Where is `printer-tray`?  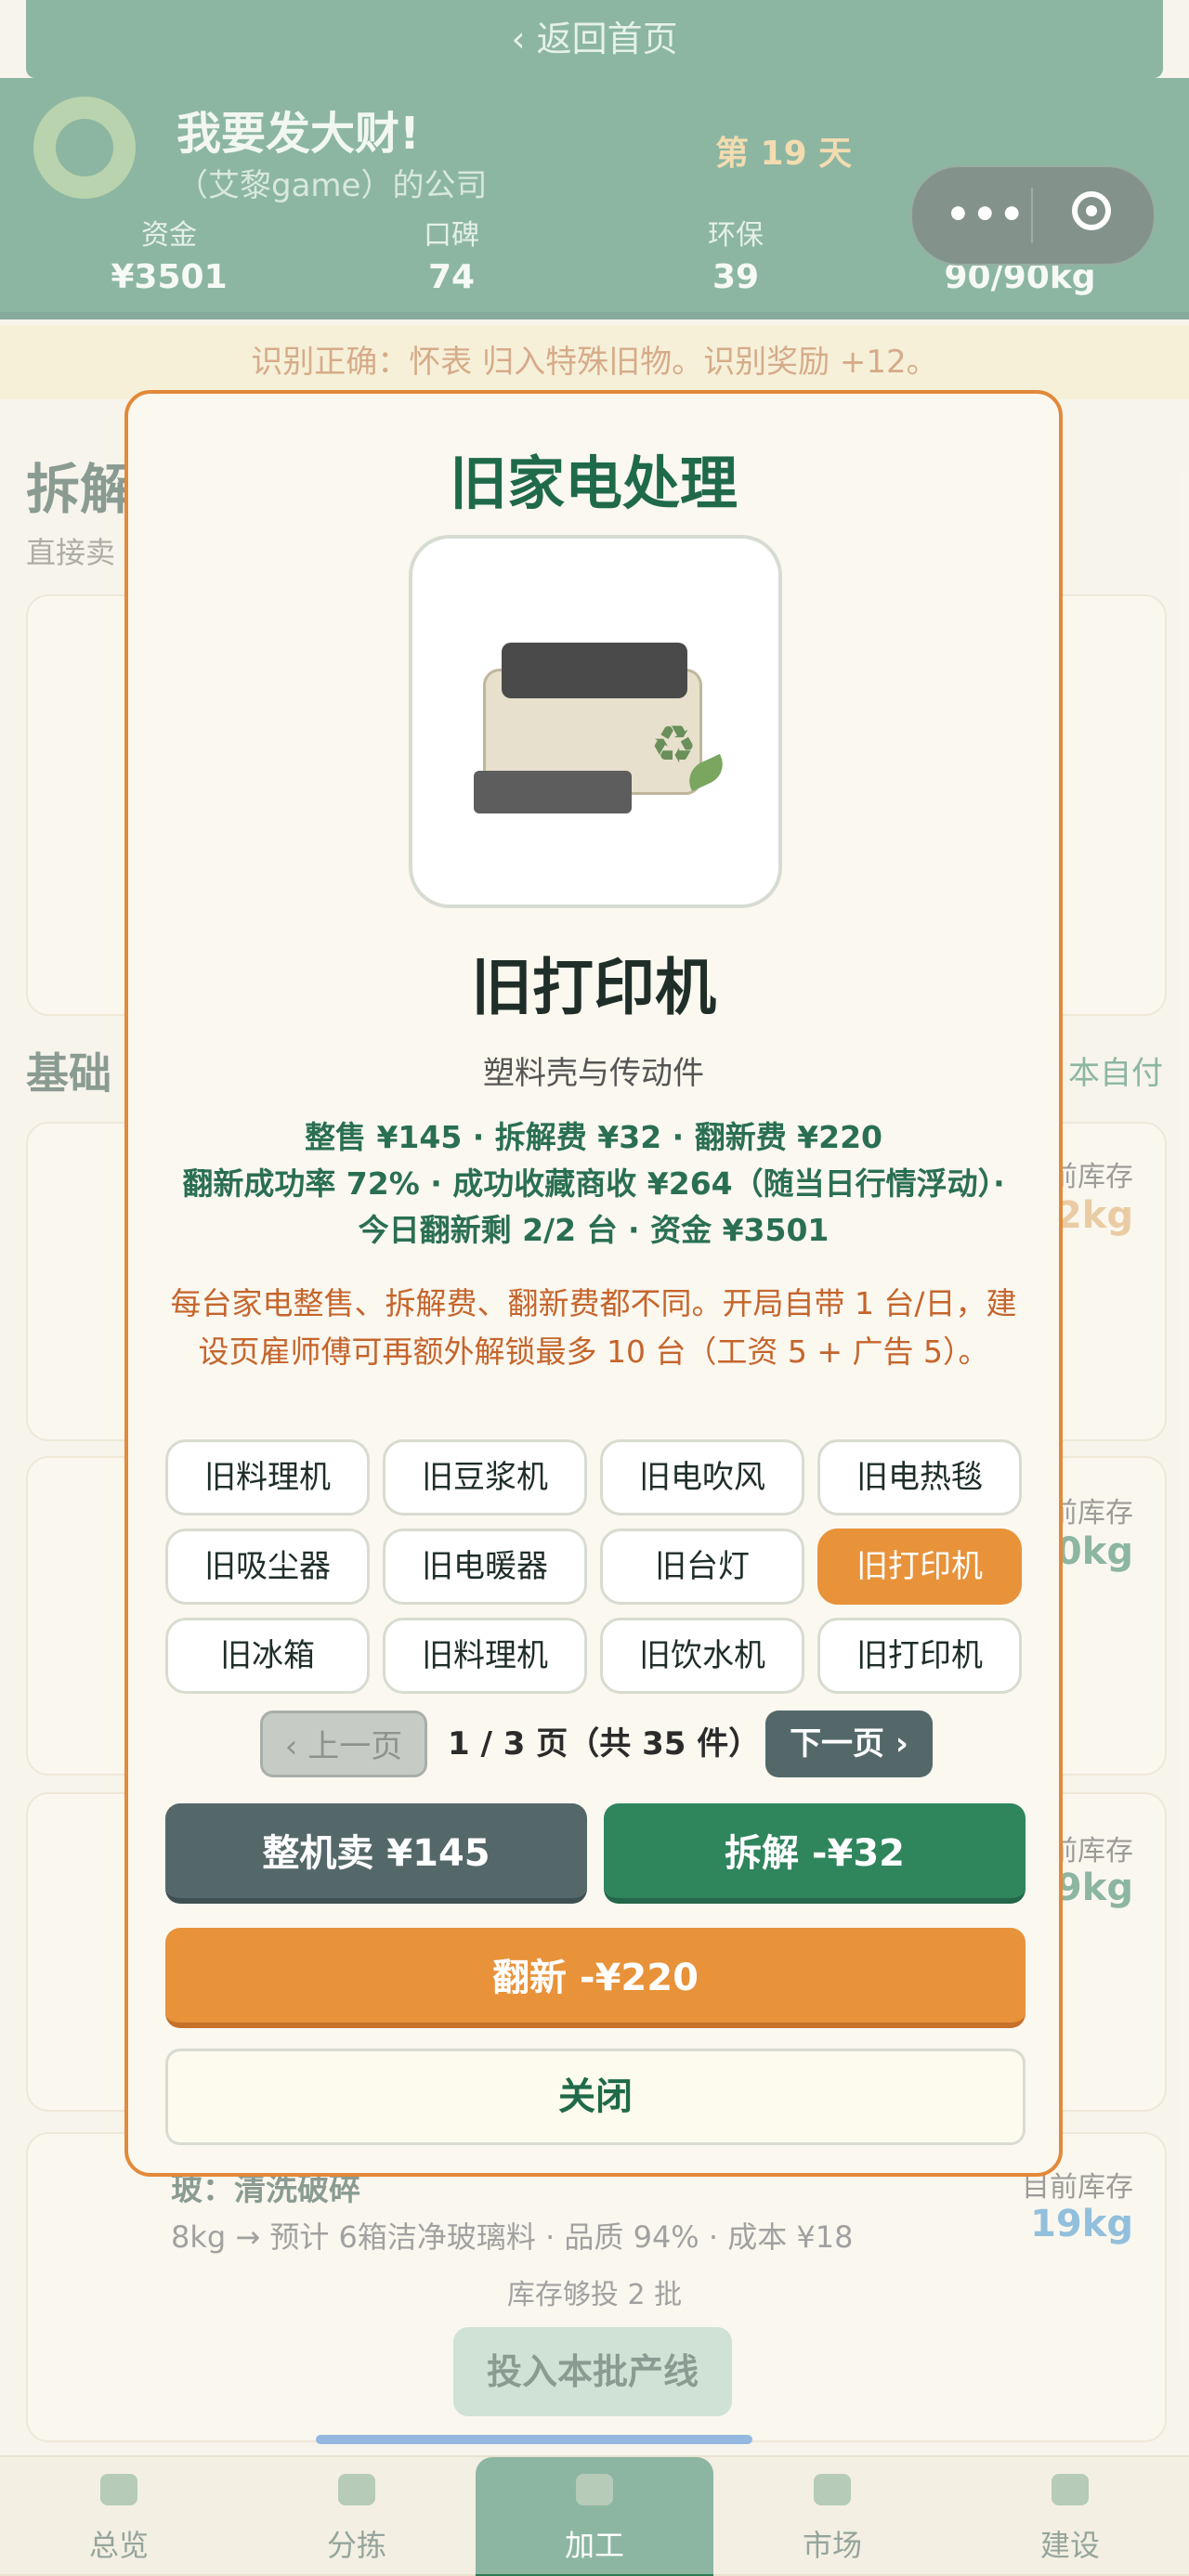
printer-tray is located at coordinates (553, 792).